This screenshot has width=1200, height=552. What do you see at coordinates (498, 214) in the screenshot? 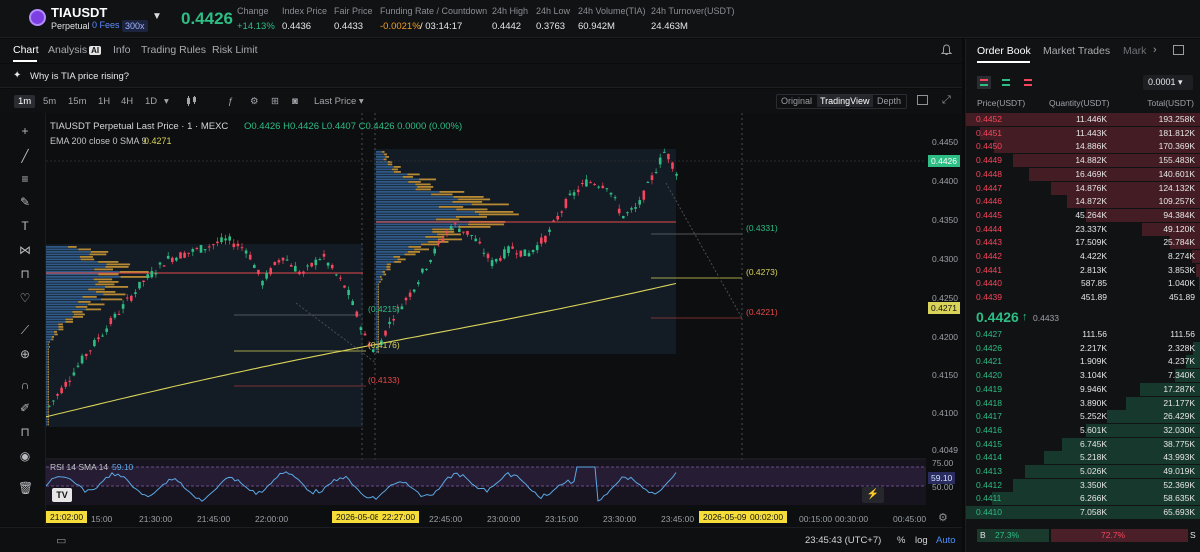
I see `volume-bar` at bounding box center [498, 214].